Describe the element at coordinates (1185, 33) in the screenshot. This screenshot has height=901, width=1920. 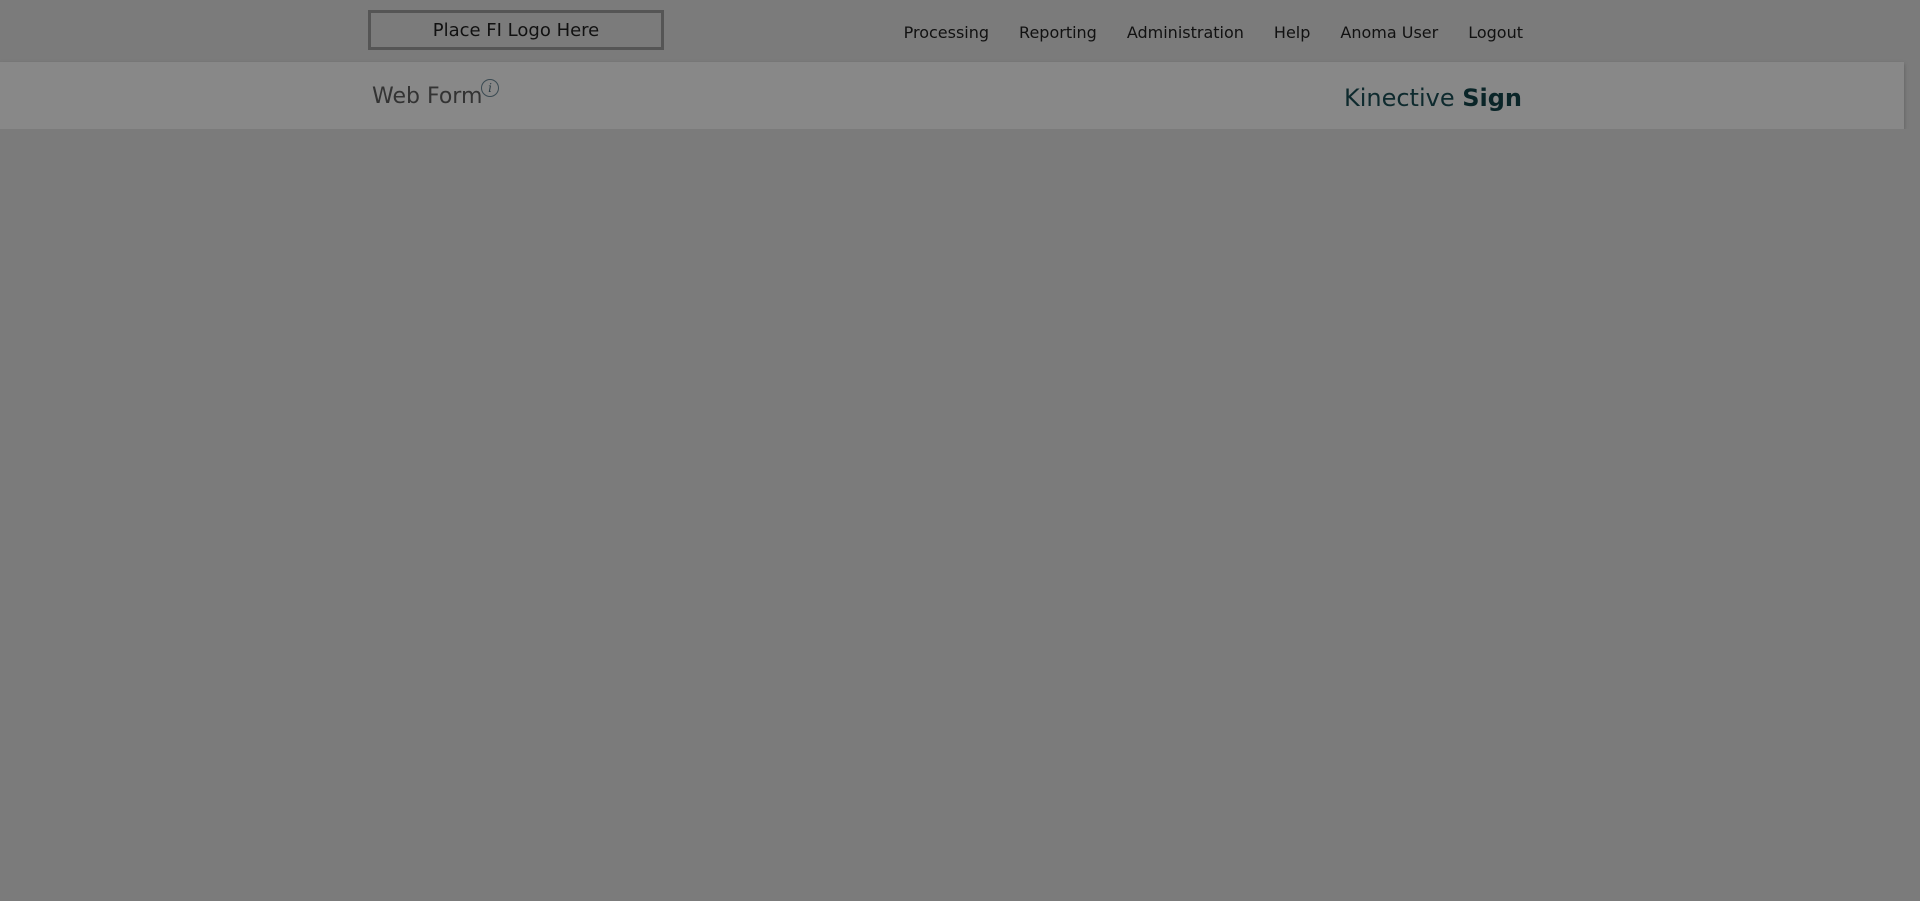
I see `nav-administration: Administration` at that location.